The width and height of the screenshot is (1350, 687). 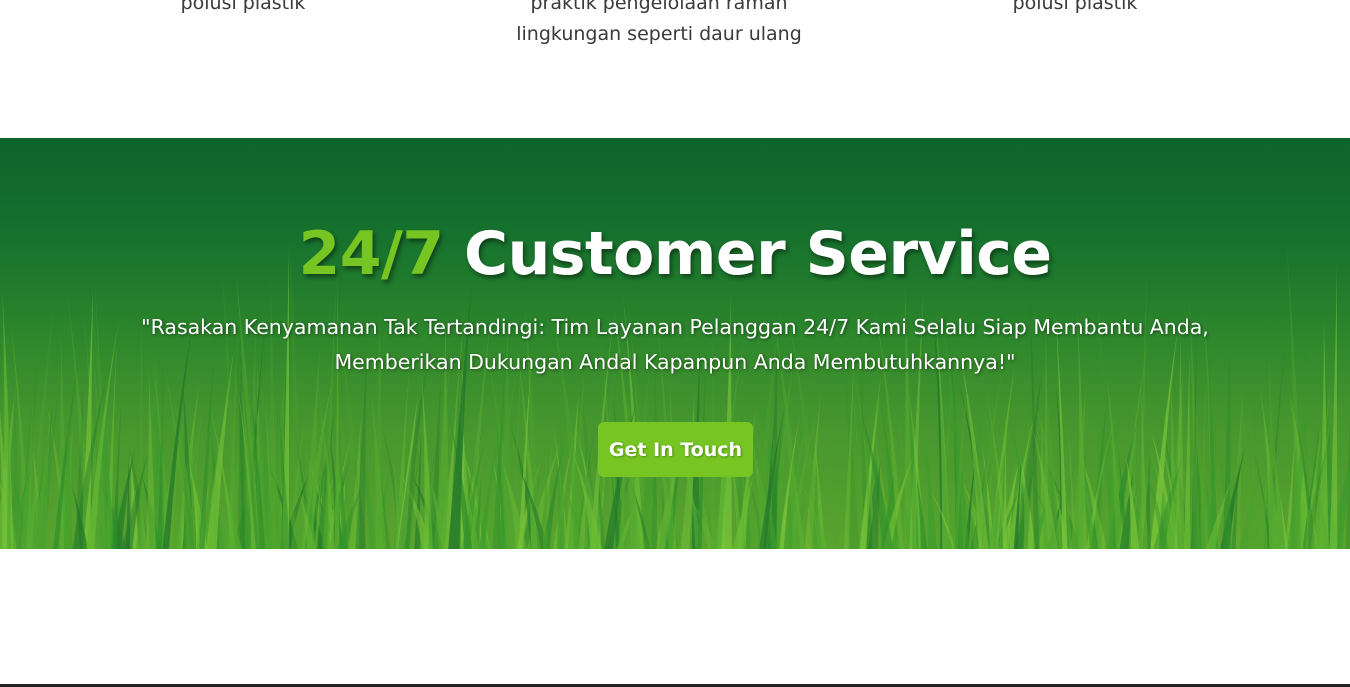 I want to click on get-in-touch-button: Get In Touch, so click(x=675, y=449).